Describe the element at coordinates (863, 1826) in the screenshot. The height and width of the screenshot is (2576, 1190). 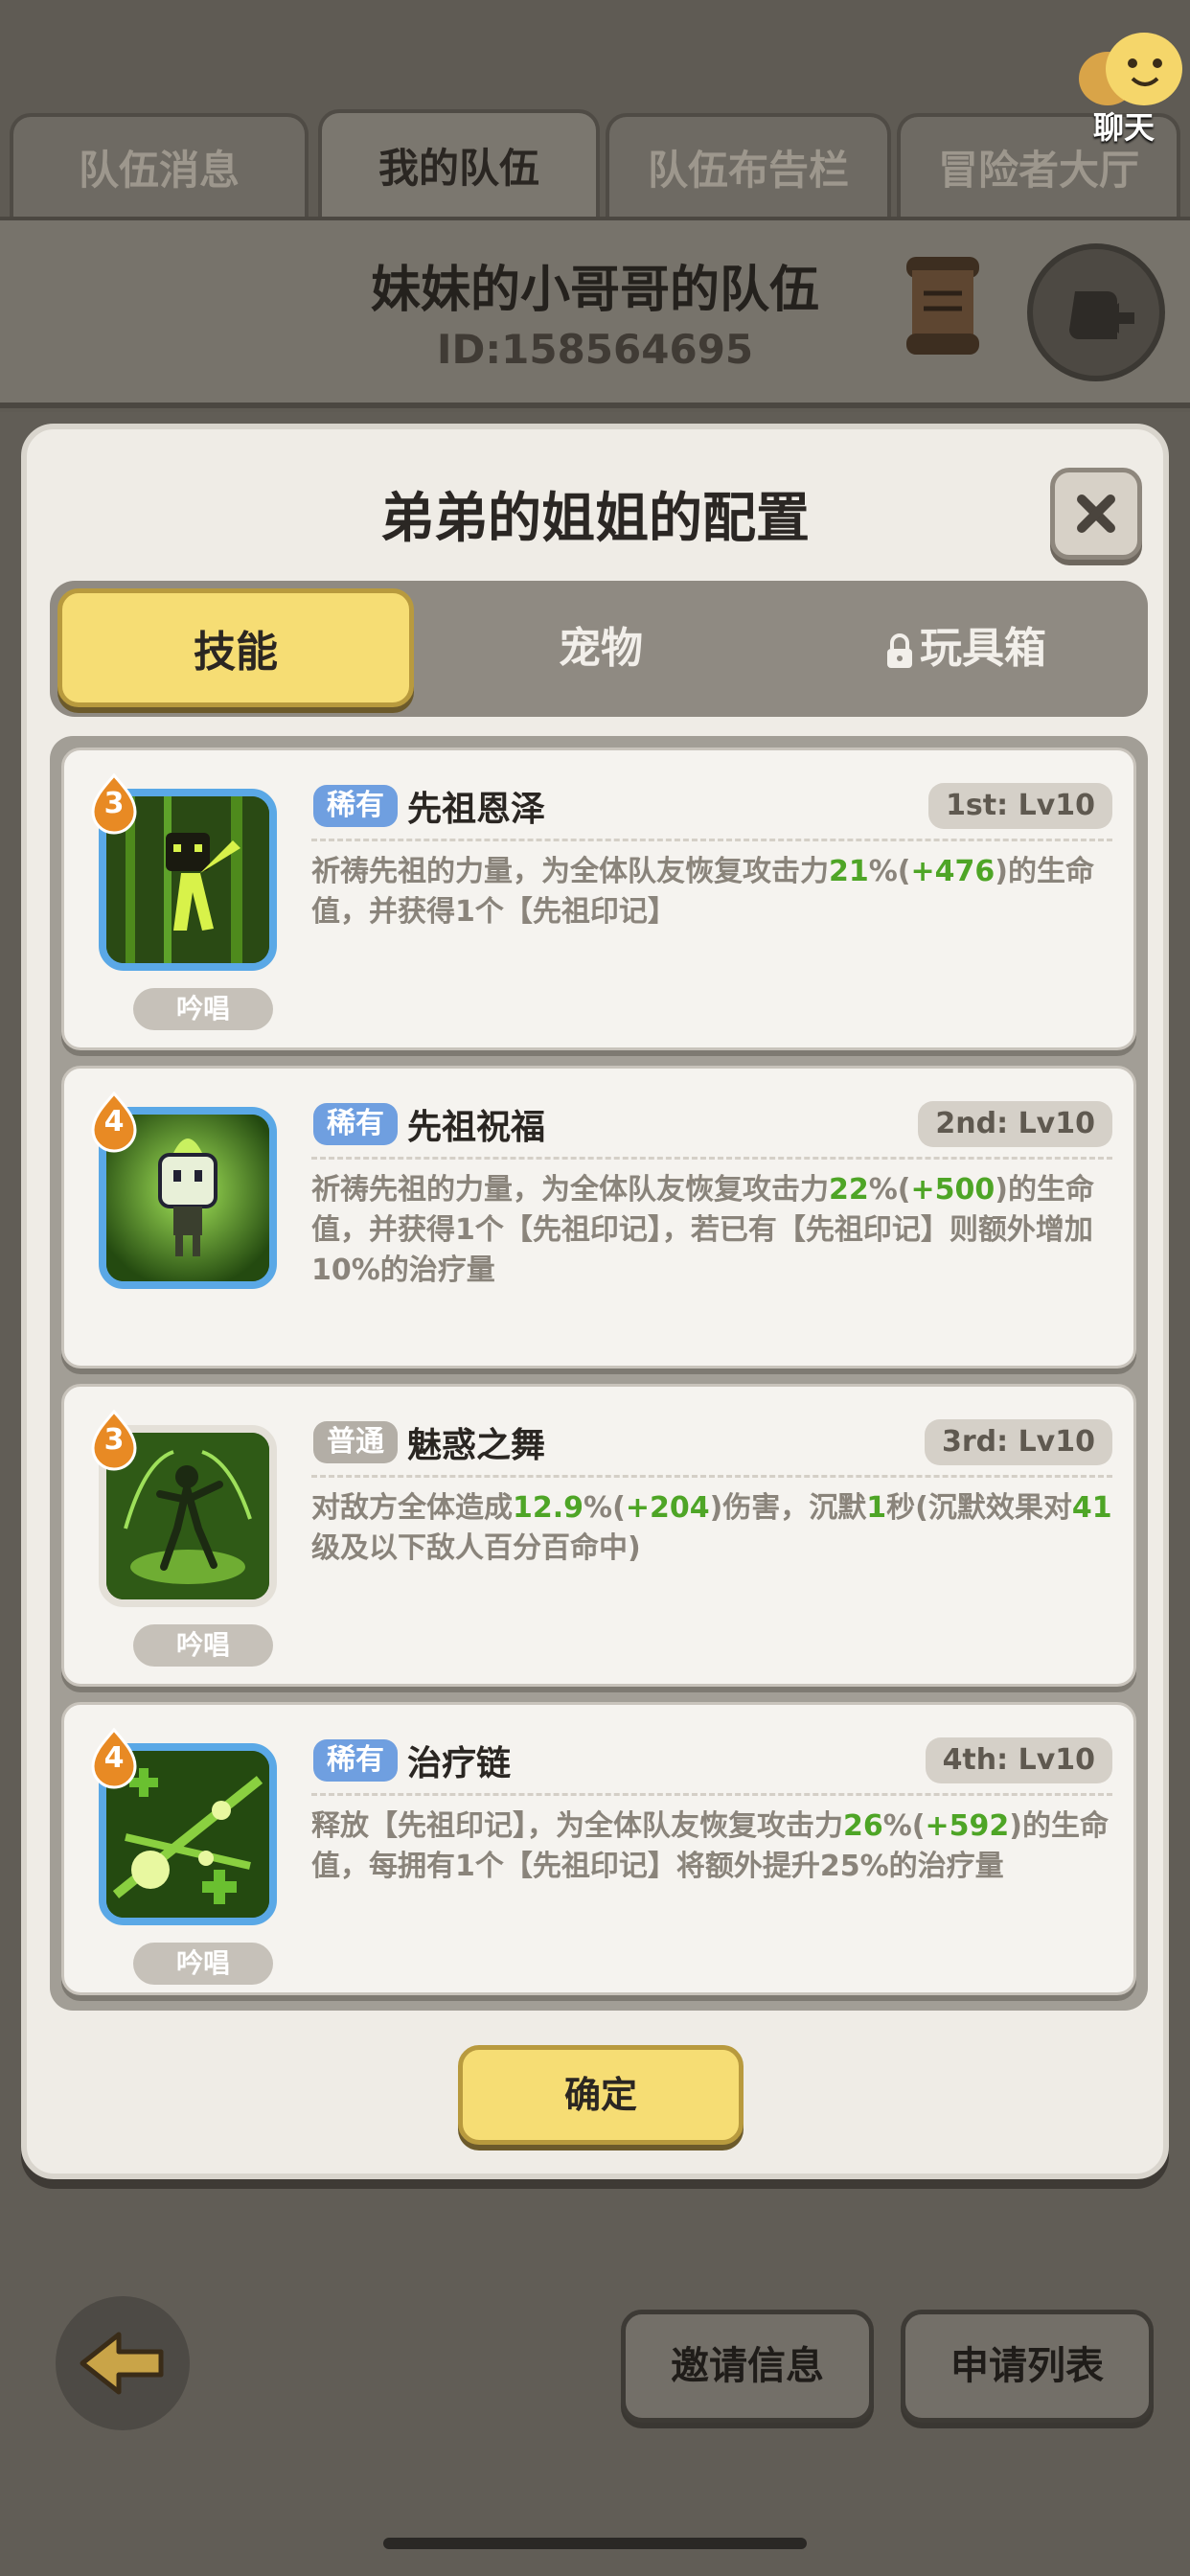
I see `highlight-value: 26` at that location.